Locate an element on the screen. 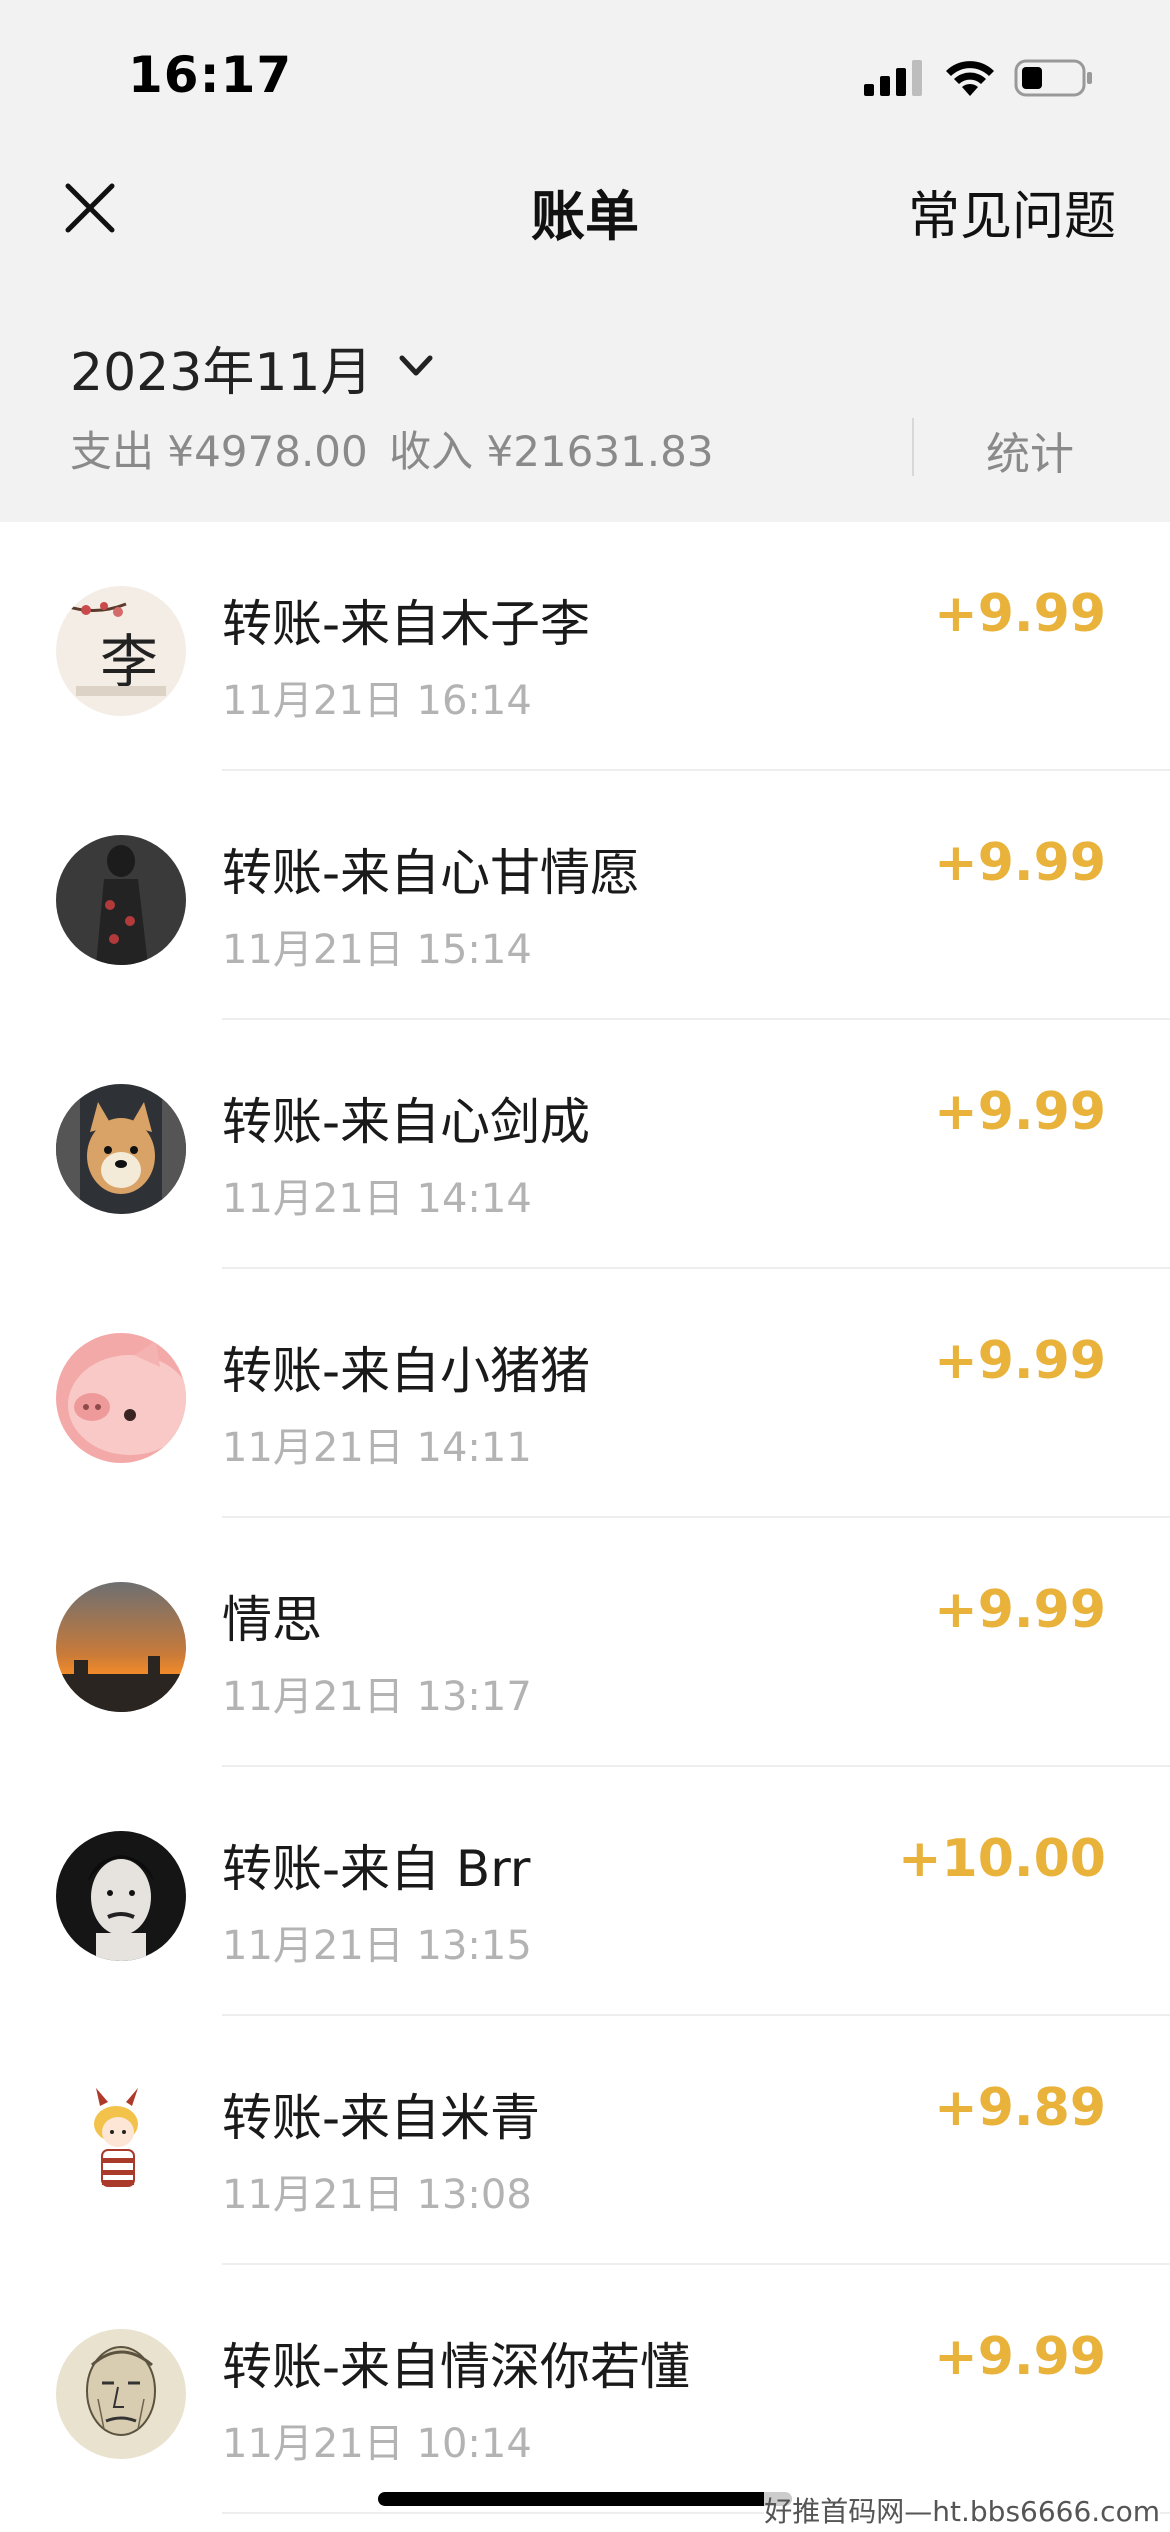 The width and height of the screenshot is (1170, 2532). month-label: 2023年11月 is located at coordinates (221, 373).